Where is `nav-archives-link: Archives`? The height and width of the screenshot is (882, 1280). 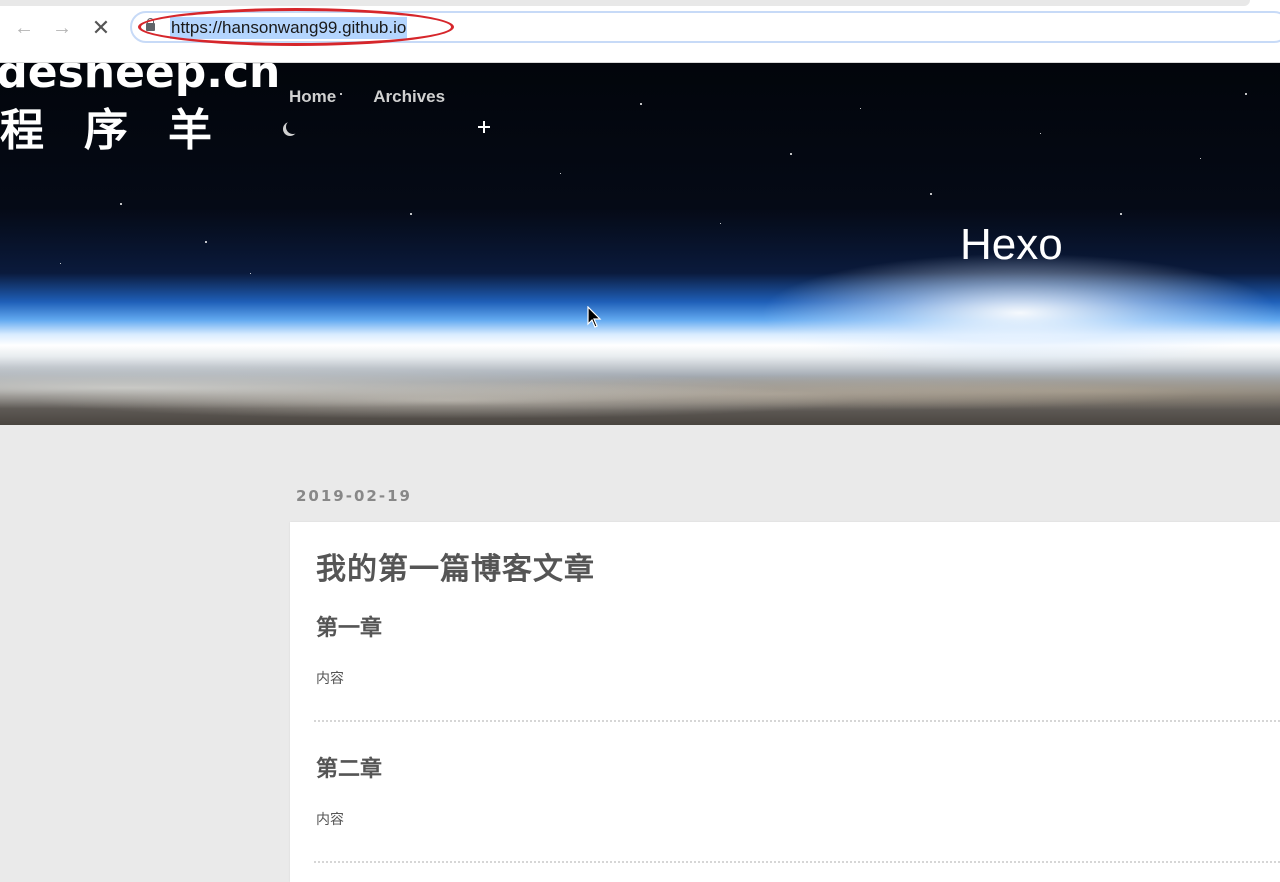
nav-archives-link: Archives is located at coordinates (409, 97).